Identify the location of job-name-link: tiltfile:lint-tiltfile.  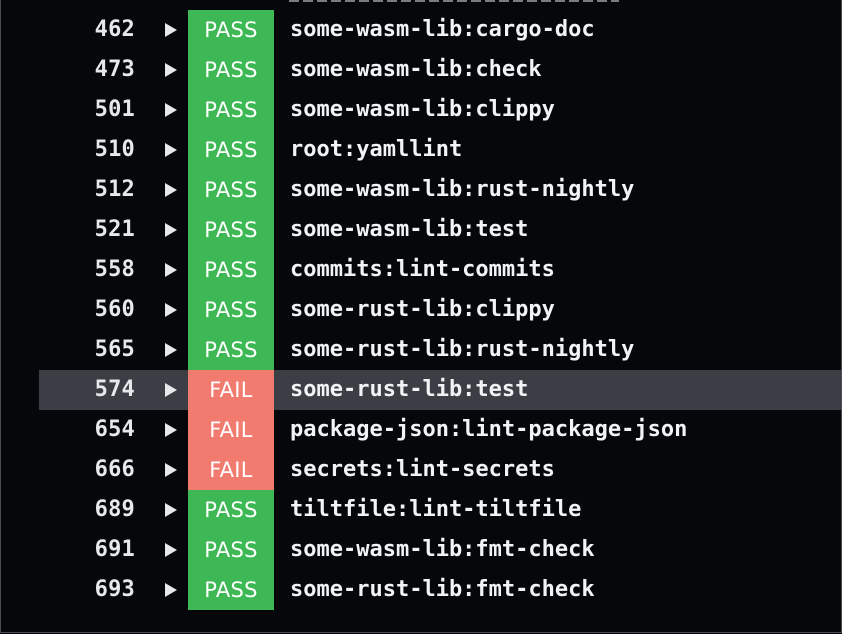
(435, 510).